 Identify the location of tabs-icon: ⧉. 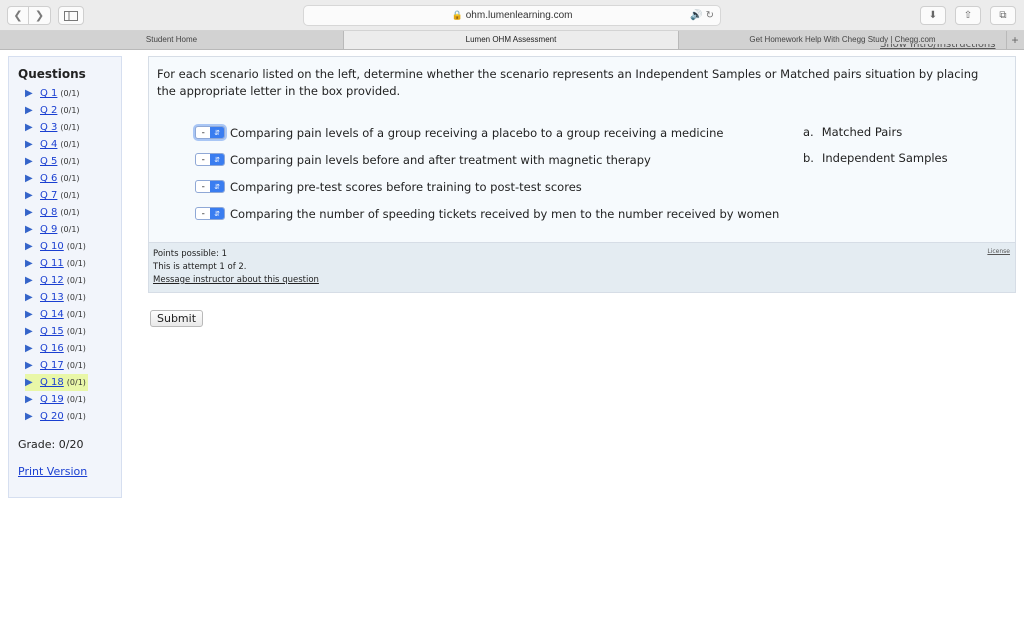
(1003, 15).